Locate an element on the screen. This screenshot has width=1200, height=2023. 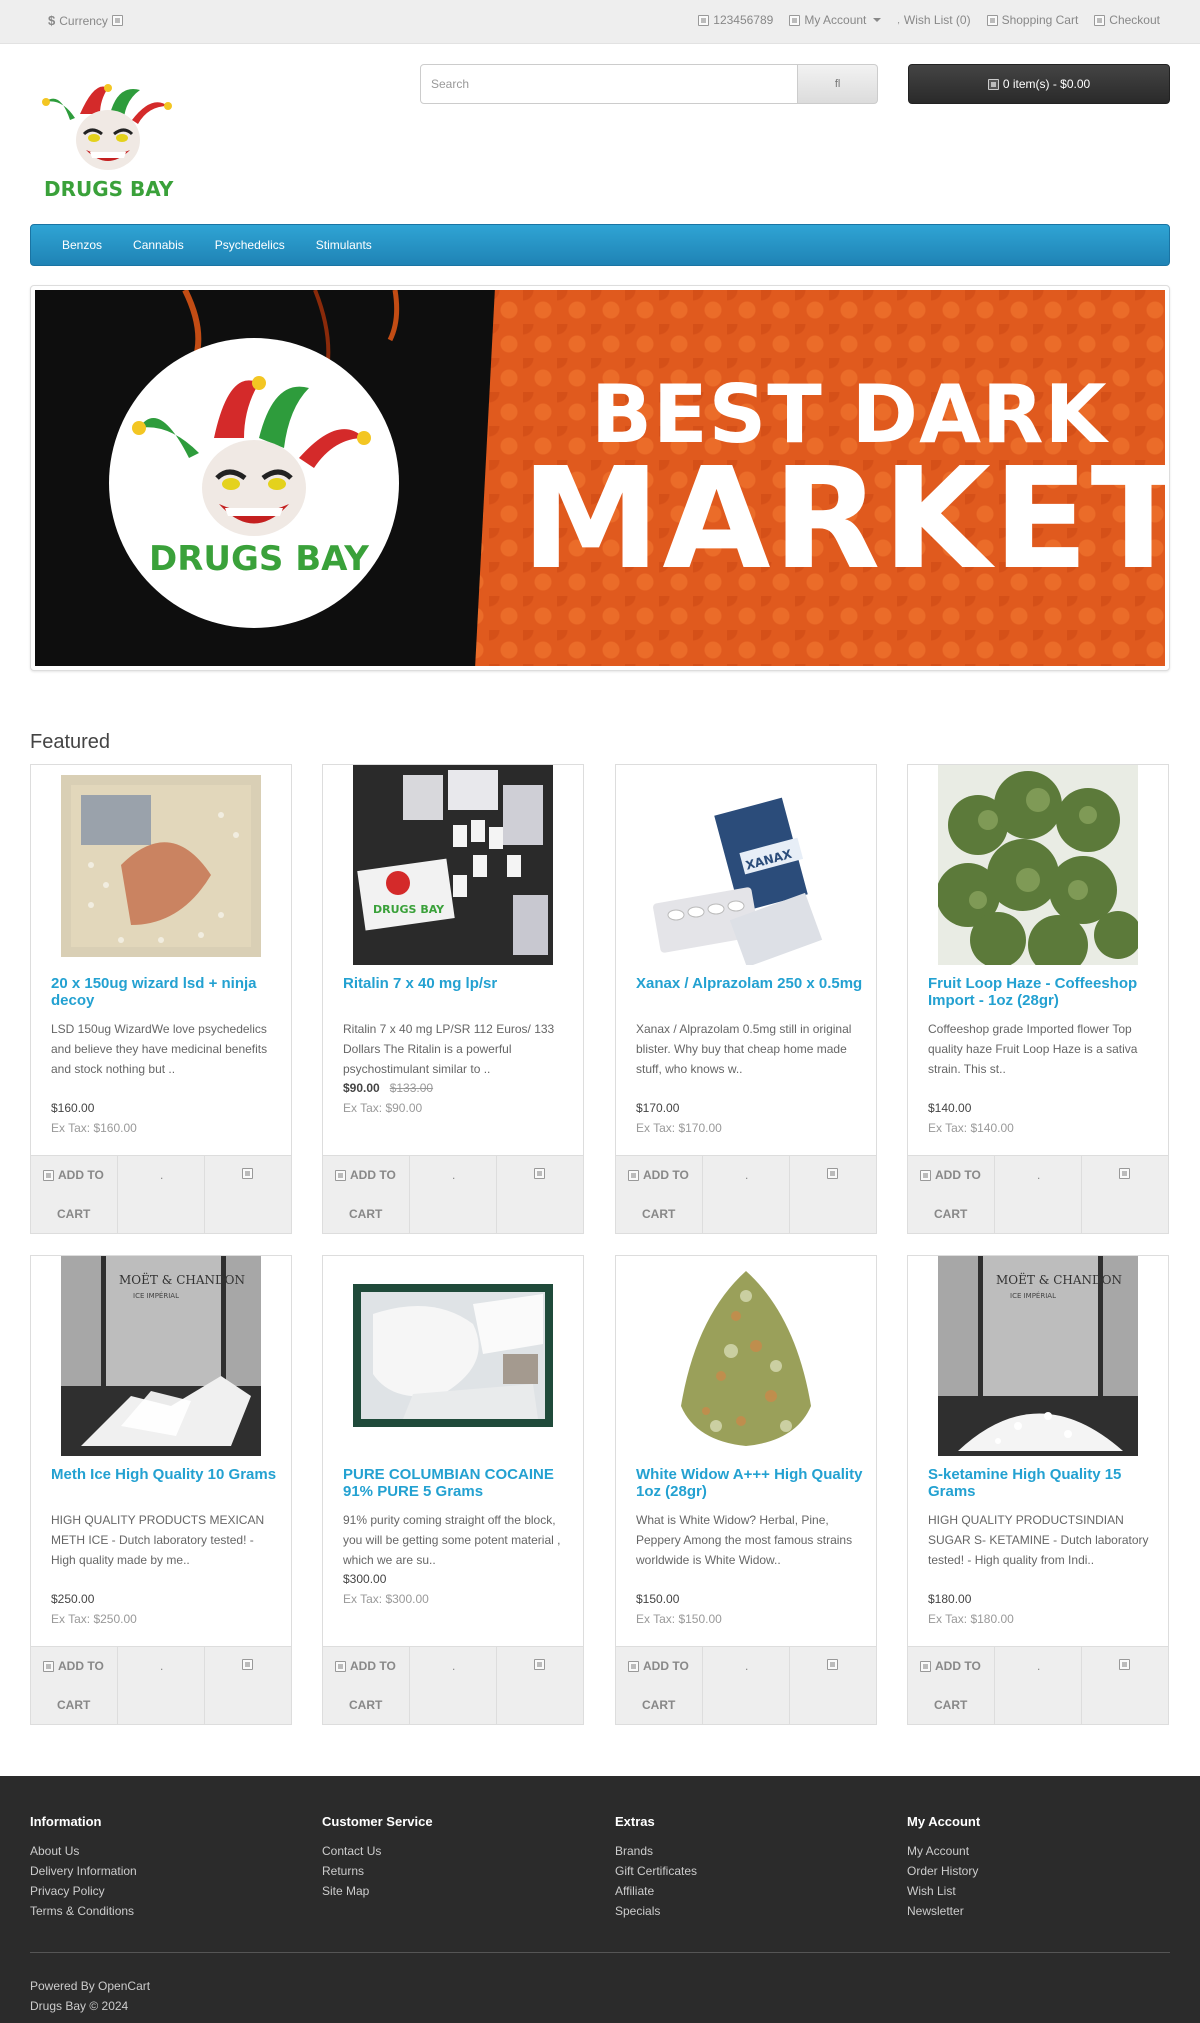
add-to-cart-label-2: CART is located at coordinates (74, 1214).